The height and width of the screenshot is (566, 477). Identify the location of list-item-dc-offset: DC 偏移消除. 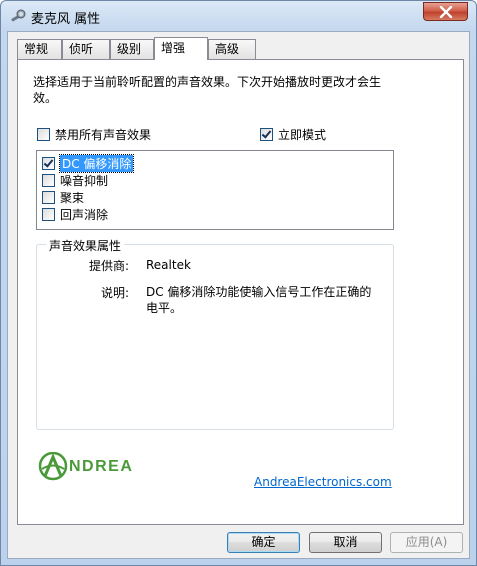
(88, 163).